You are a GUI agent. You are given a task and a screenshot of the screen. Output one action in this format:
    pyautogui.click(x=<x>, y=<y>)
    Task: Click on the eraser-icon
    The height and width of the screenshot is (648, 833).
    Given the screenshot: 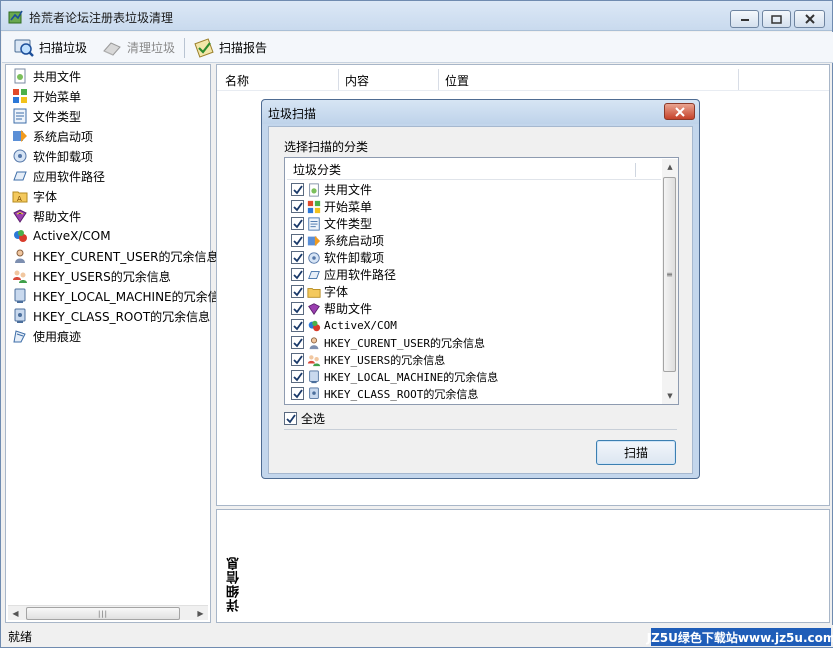 What is the action you would take?
    pyautogui.click(x=112, y=48)
    